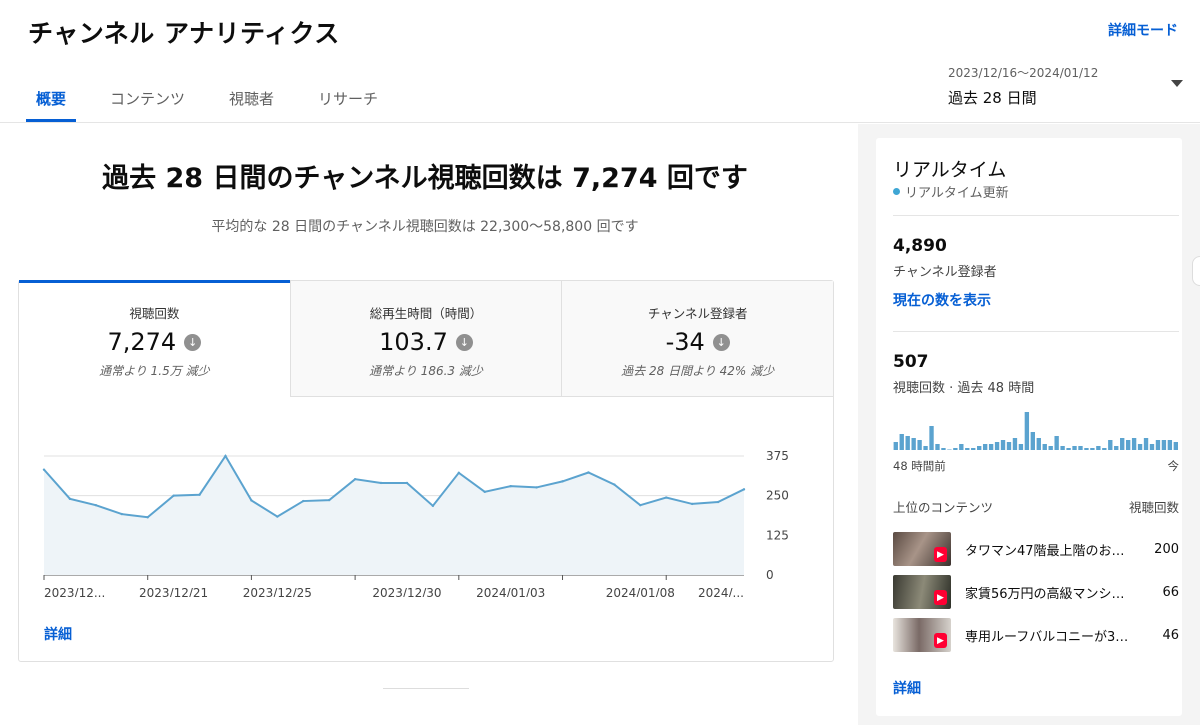  Describe the element at coordinates (154, 342) in the screenshot. I see `metric-value-row: 7,274 ↓` at that location.